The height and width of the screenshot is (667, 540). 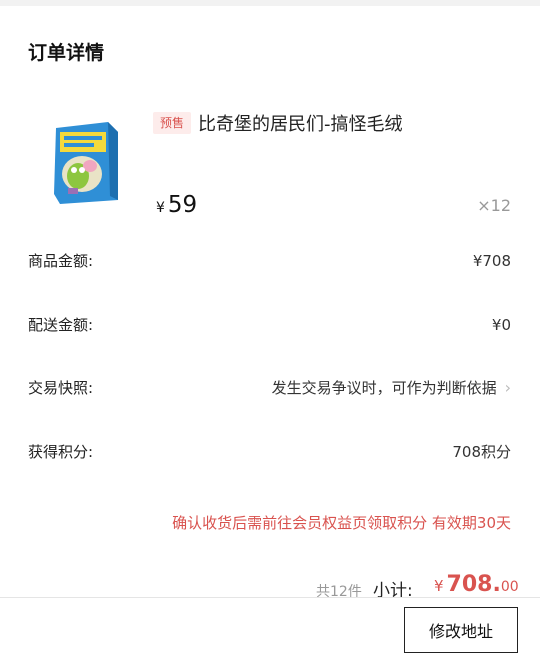 I want to click on trade-snapshot-value: 发生交易争议时，可作为判断依据, so click(x=384, y=388).